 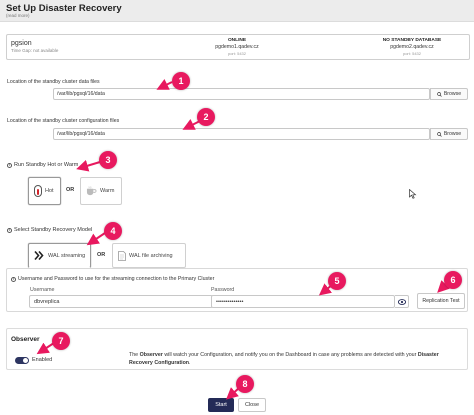 I want to click on replication-test-button: Replication Test, so click(x=441, y=301).